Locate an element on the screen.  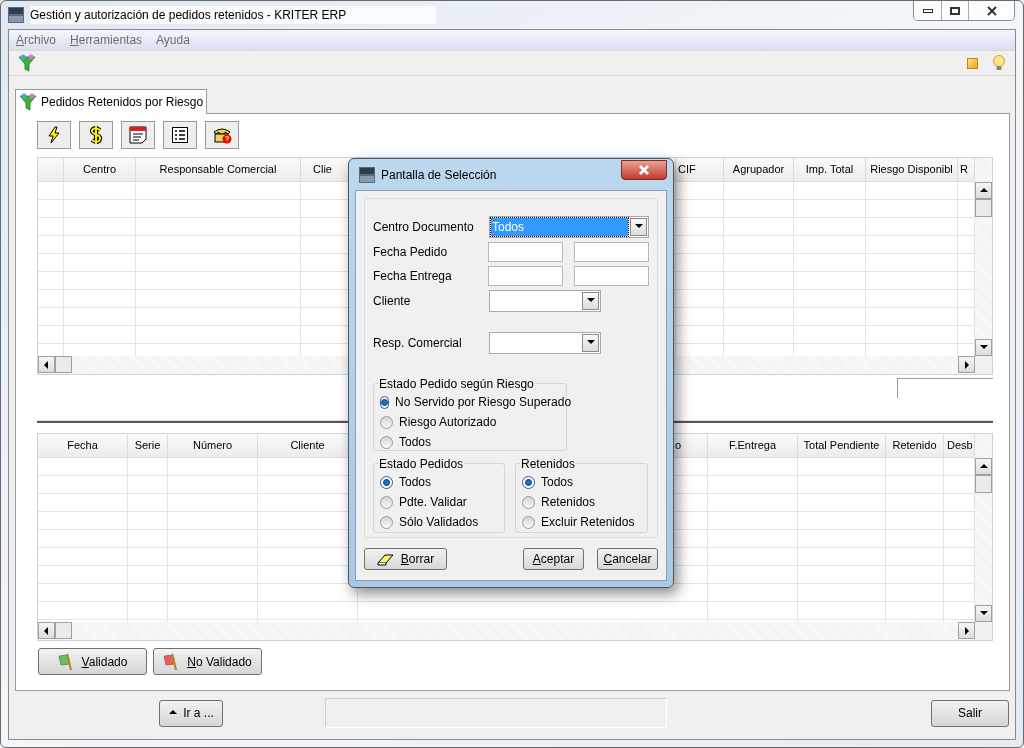
field-label: Resp. Comercial is located at coordinates (418, 343).